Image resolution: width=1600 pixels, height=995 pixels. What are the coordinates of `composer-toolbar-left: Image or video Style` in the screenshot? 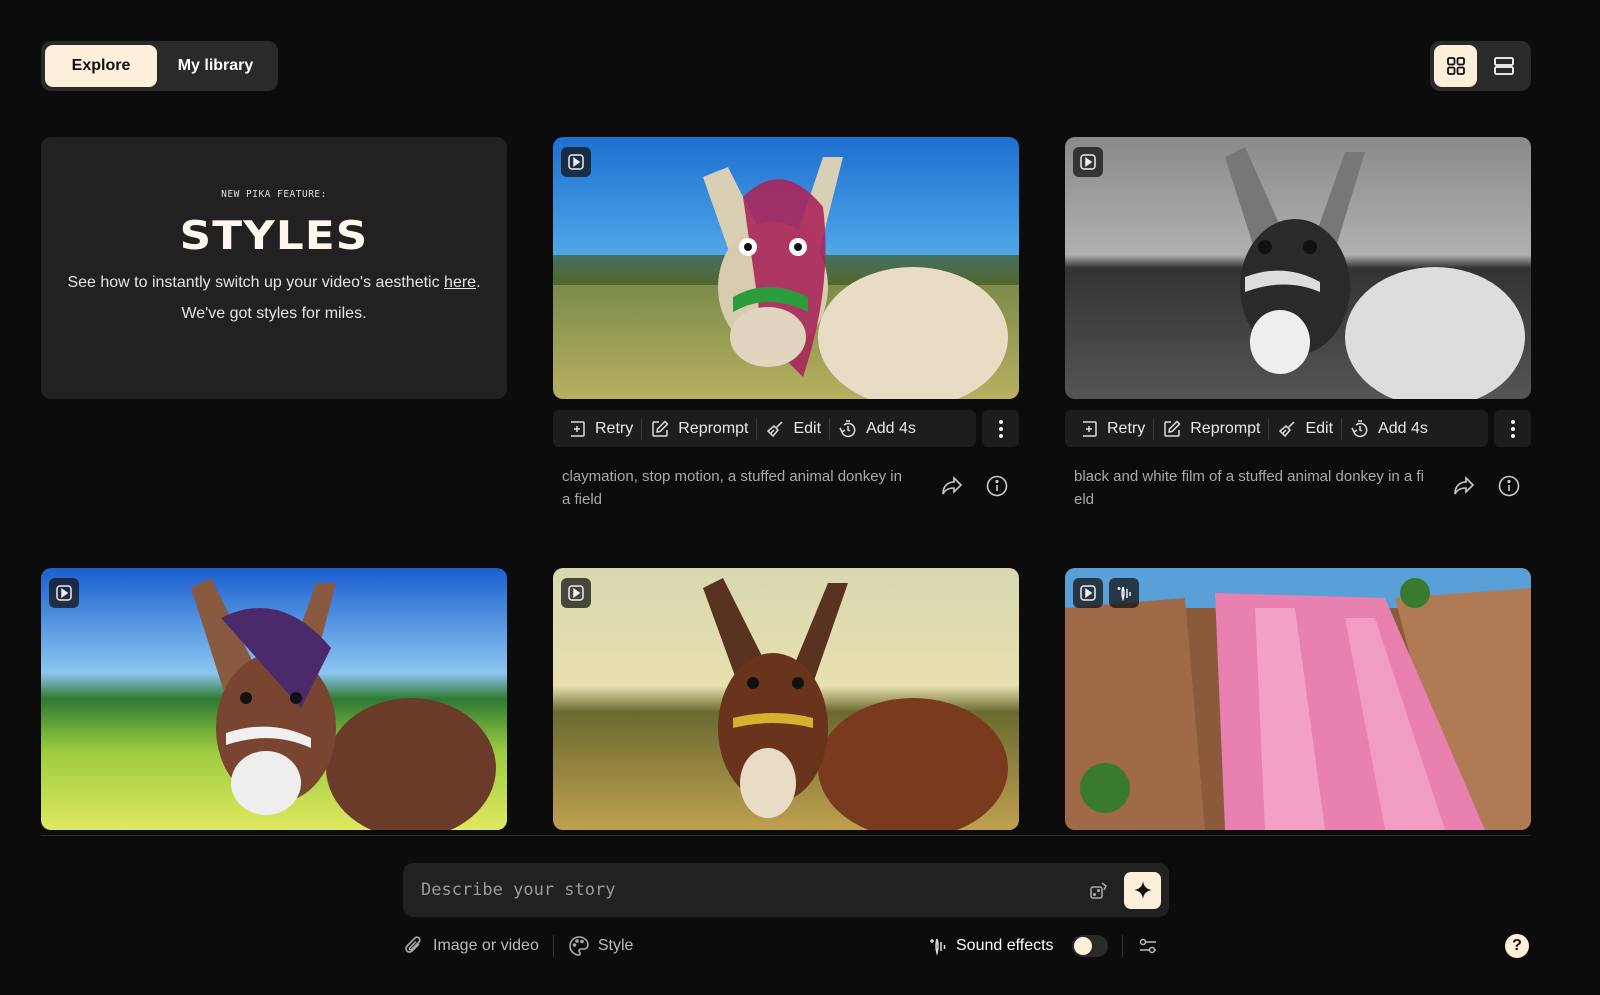 It's located at (518, 946).